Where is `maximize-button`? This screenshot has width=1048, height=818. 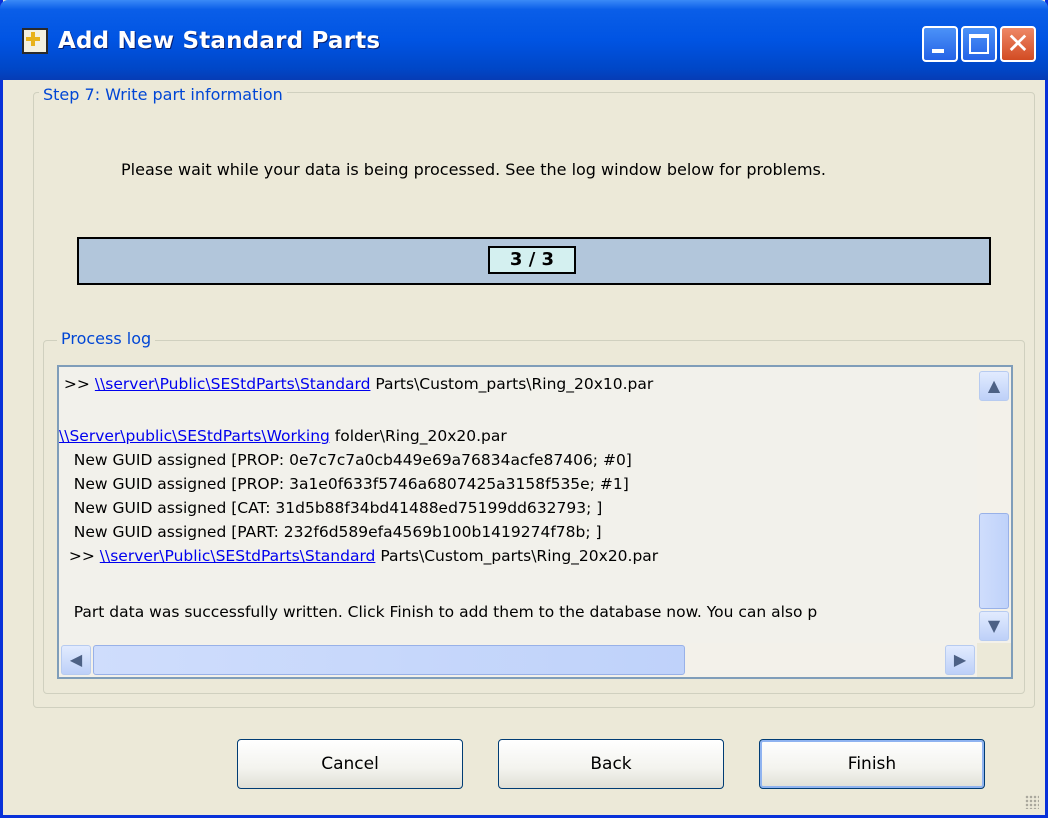
maximize-button is located at coordinates (979, 44).